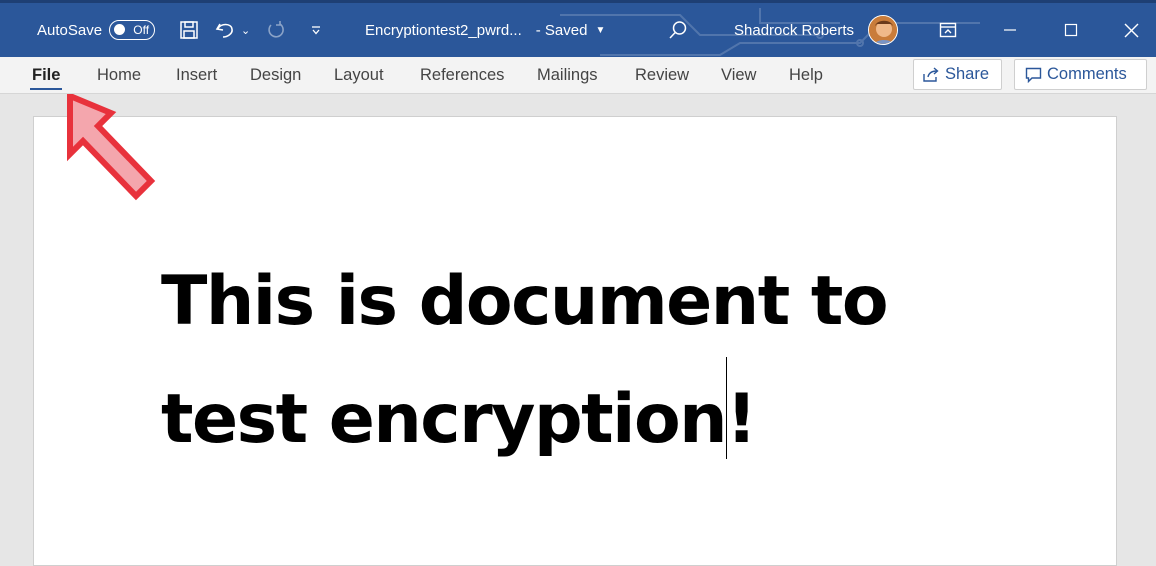  I want to click on avatar, so click(883, 30).